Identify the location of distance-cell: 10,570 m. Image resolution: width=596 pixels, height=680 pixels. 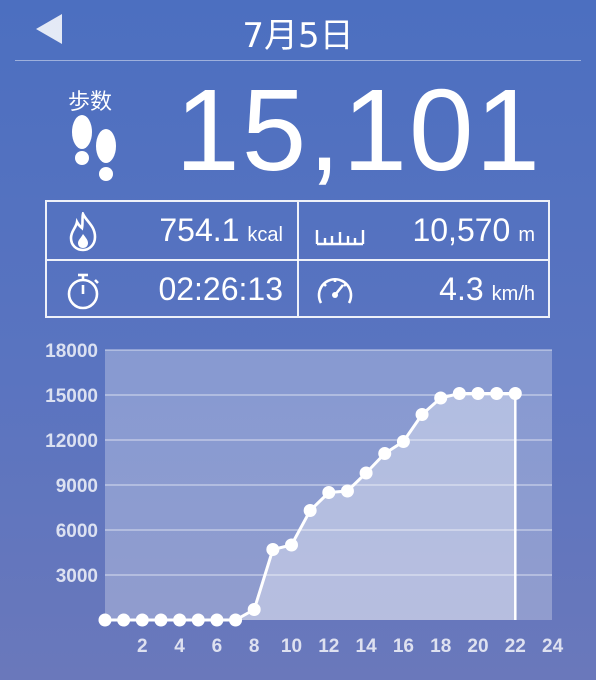
(424, 230).